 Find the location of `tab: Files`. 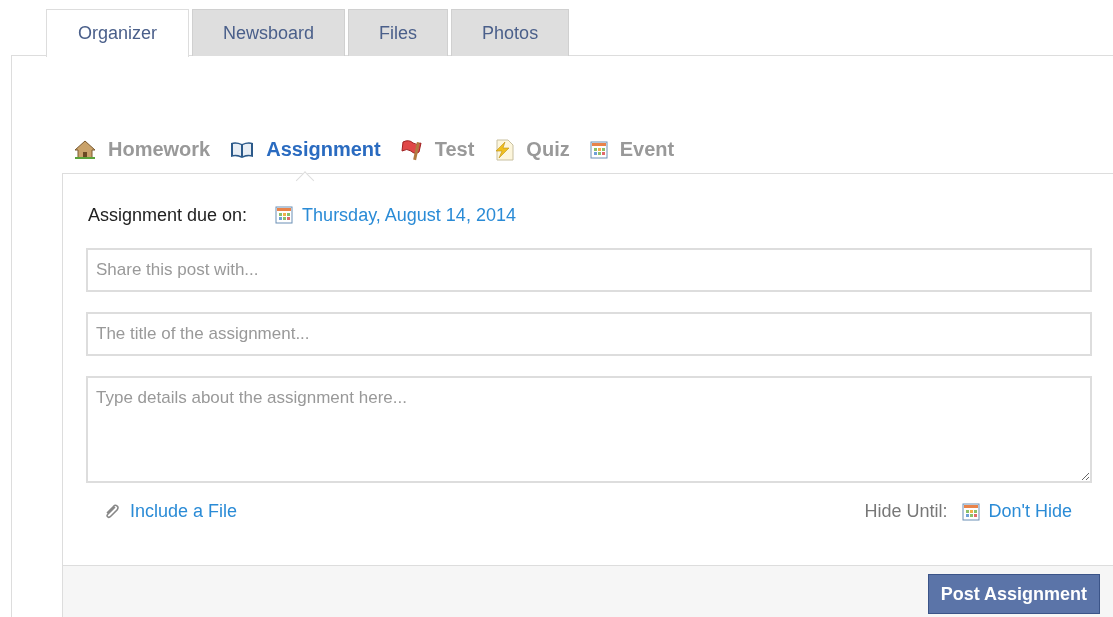

tab: Files is located at coordinates (398, 32).